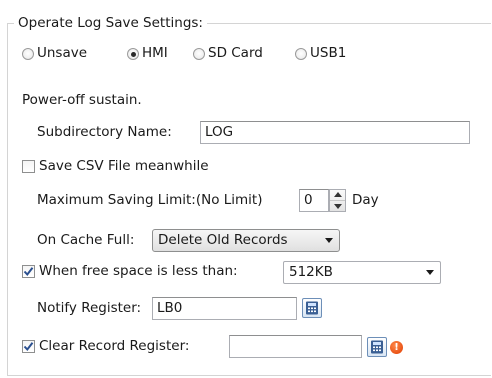  Describe the element at coordinates (138, 271) in the screenshot. I see `free-space-label: When free space is less than:` at that location.